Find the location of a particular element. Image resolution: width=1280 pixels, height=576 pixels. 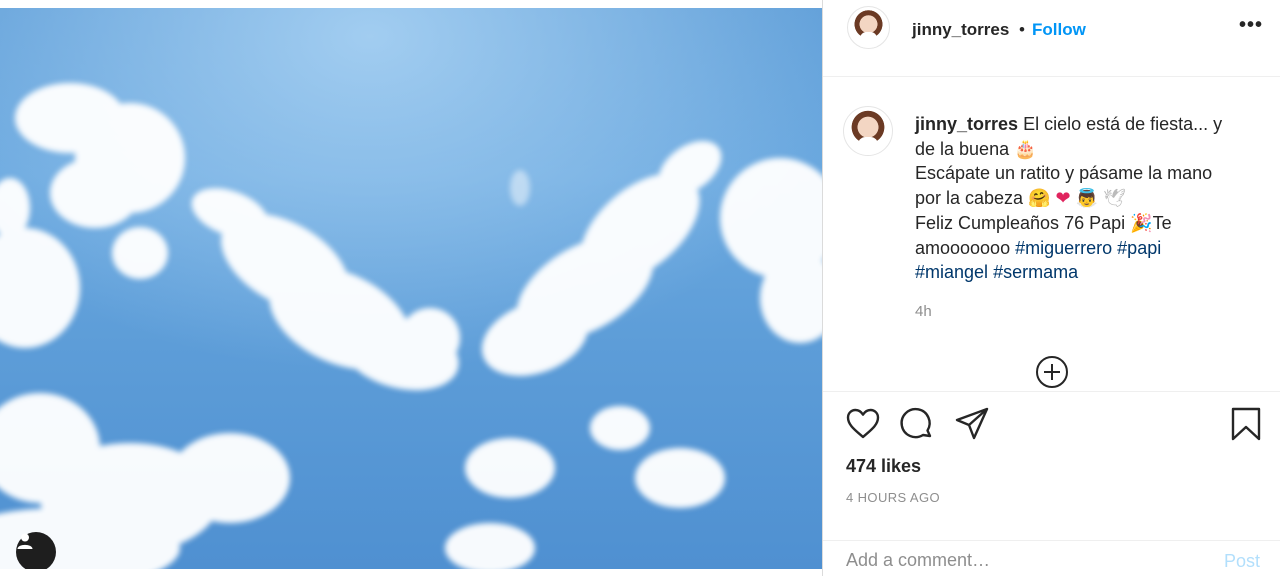

caption-line-5b: Te is located at coordinates (1162, 222).